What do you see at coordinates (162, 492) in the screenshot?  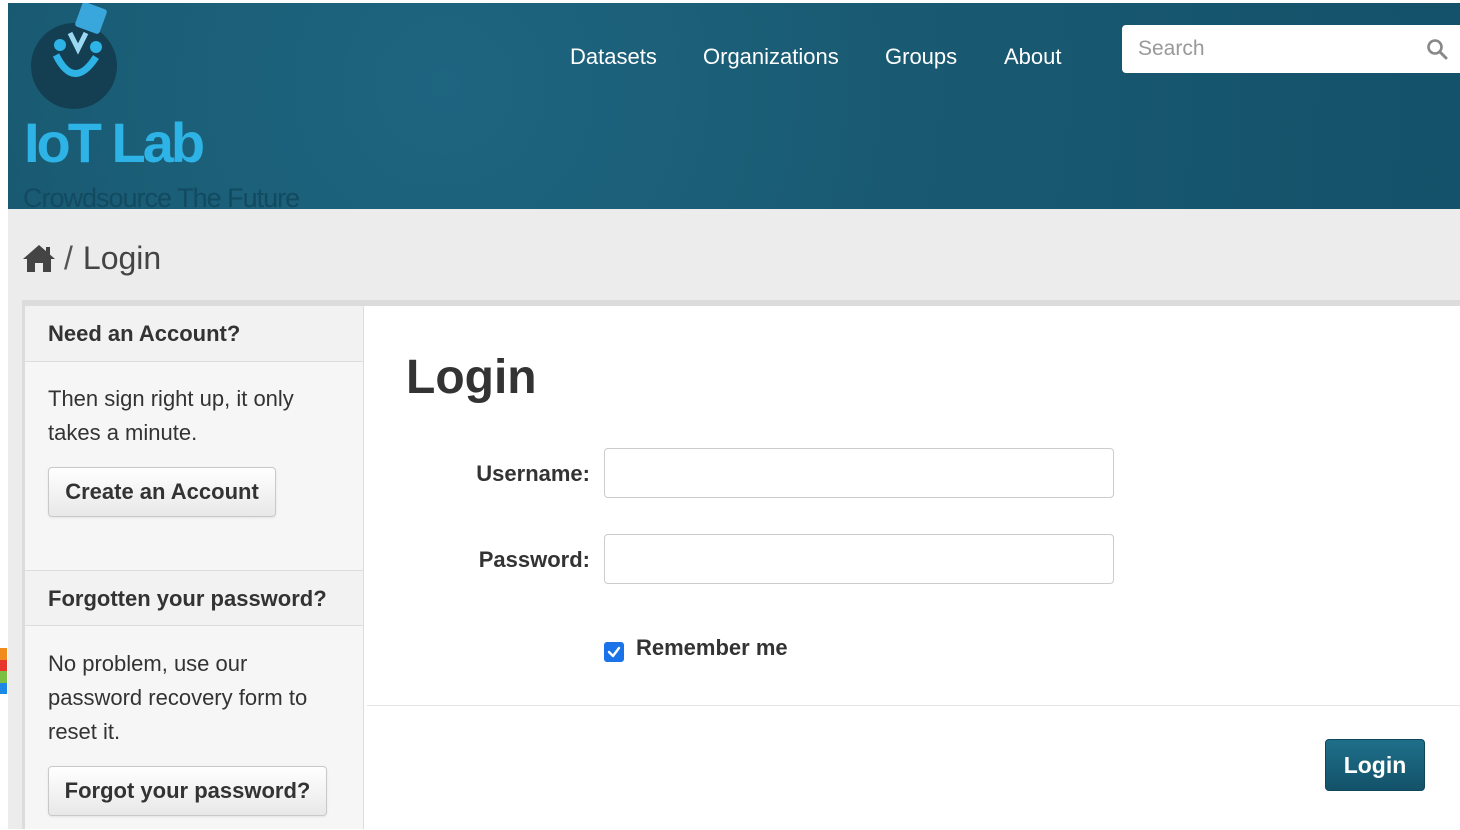 I see `create-account-button: Create an Account` at bounding box center [162, 492].